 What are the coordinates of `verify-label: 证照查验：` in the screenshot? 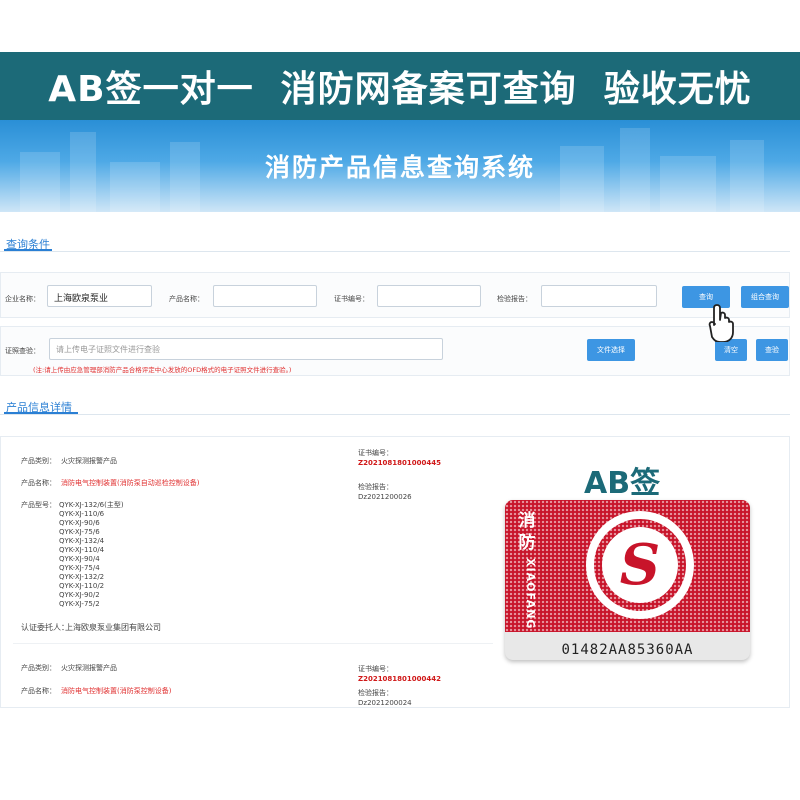 It's located at (22, 351).